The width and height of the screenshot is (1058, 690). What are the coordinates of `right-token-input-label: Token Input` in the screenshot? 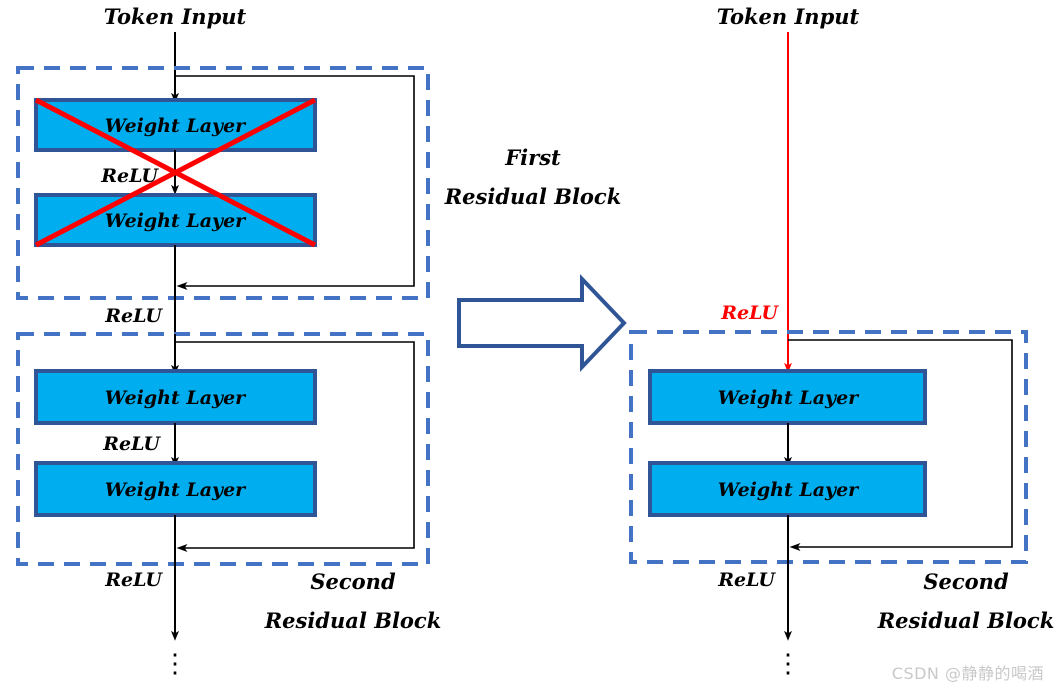 It's located at (788, 16).